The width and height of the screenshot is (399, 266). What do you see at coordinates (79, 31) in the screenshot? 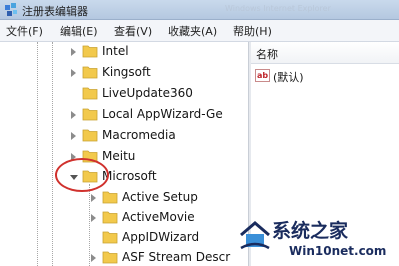
I see `menu-edit: 编辑(E)` at bounding box center [79, 31].